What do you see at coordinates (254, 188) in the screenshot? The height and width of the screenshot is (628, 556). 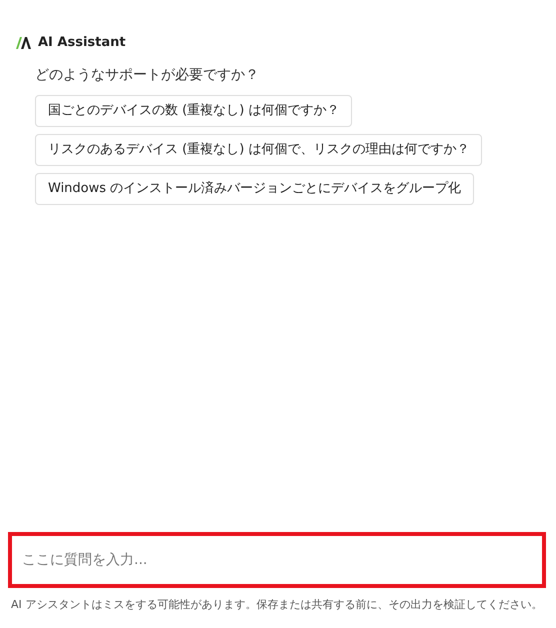 I see `suggestion-button: Windows のインストール済みバージョンごとにデバイスをグループ化` at bounding box center [254, 188].